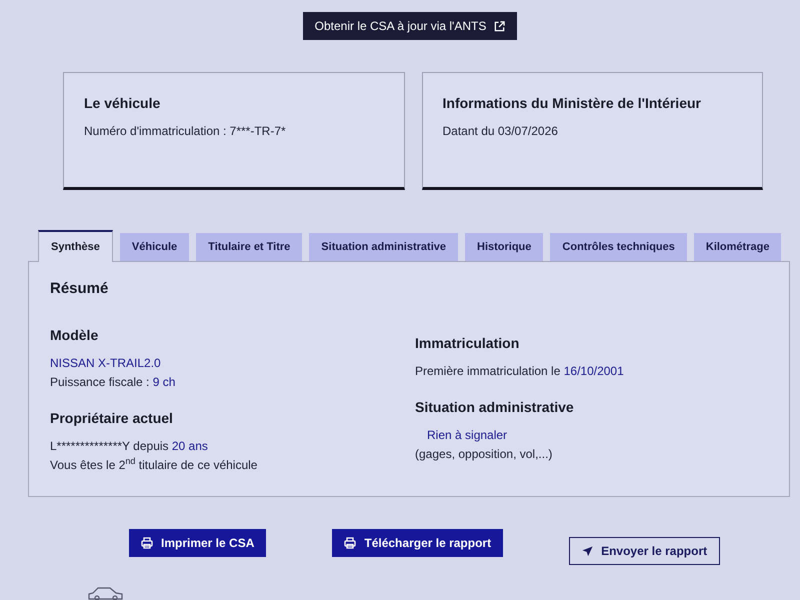  What do you see at coordinates (467, 343) in the screenshot?
I see `section-heading: Immatriculation` at bounding box center [467, 343].